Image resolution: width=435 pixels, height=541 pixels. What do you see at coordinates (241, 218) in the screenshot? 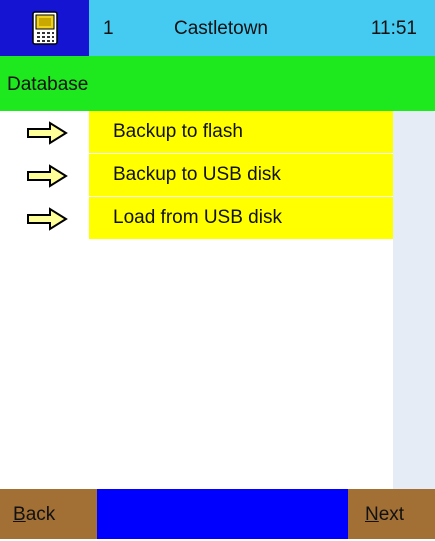
I see `menu-item-label: Load from USB disk` at bounding box center [241, 218].